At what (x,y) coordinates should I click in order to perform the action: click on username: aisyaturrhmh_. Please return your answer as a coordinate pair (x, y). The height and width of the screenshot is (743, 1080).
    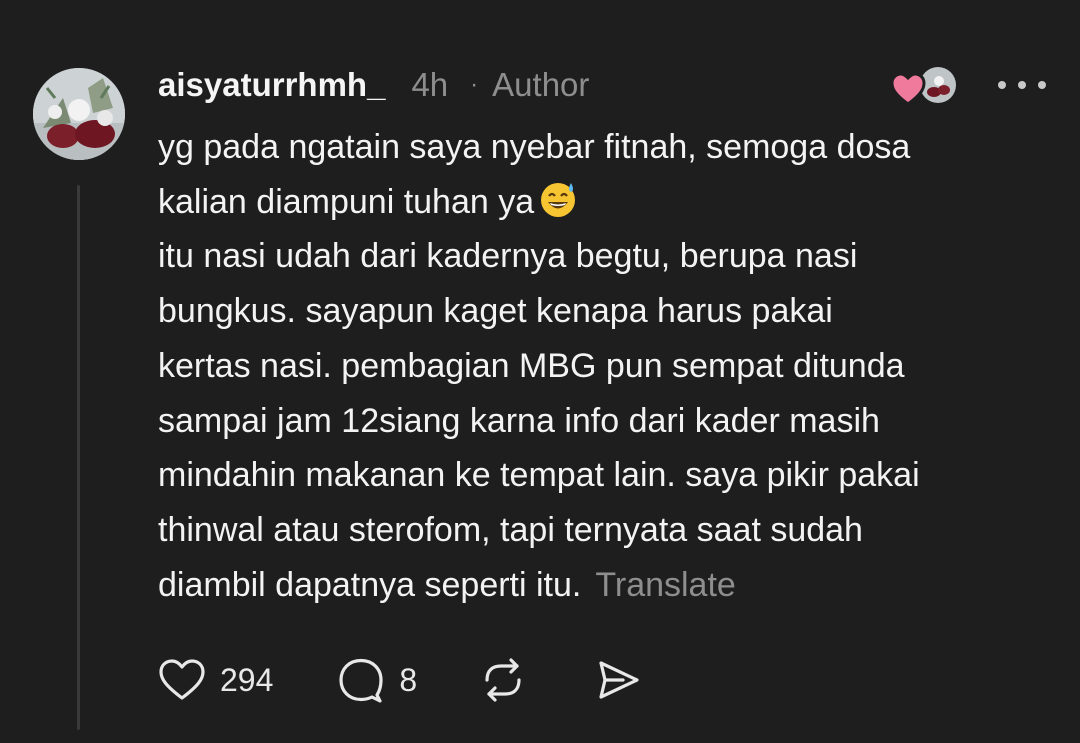
    Looking at the image, I should click on (271, 85).